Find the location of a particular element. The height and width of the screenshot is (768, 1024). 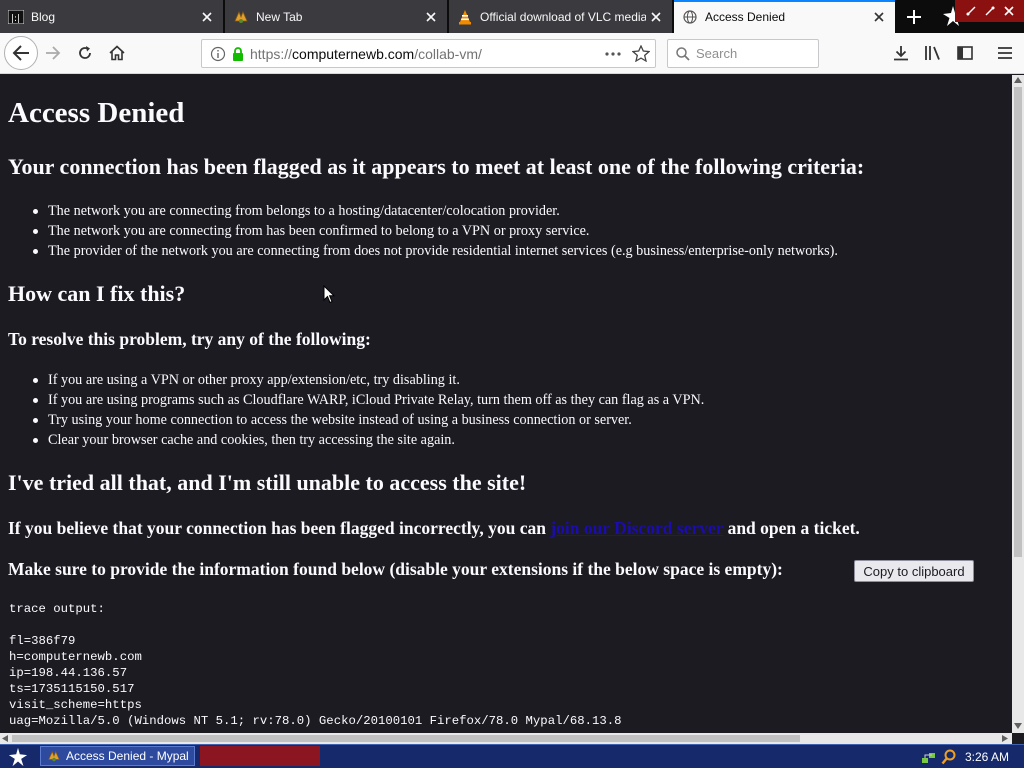

incorrect-suffix-text: and open a ticket. is located at coordinates (791, 528).